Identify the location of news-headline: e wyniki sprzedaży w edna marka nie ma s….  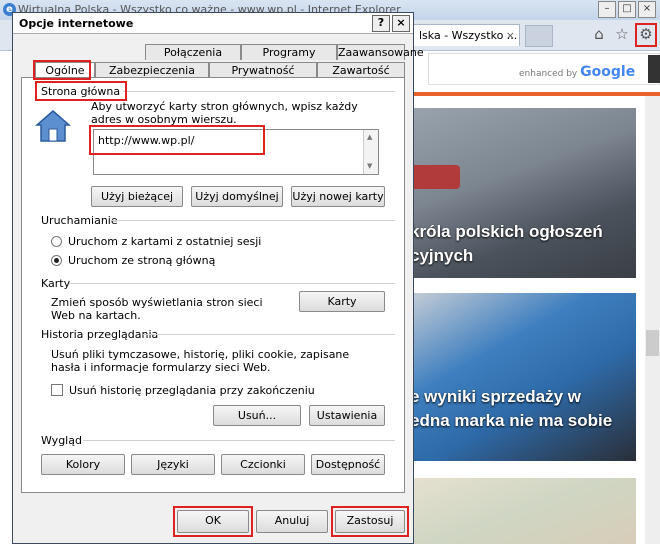
(511, 408).